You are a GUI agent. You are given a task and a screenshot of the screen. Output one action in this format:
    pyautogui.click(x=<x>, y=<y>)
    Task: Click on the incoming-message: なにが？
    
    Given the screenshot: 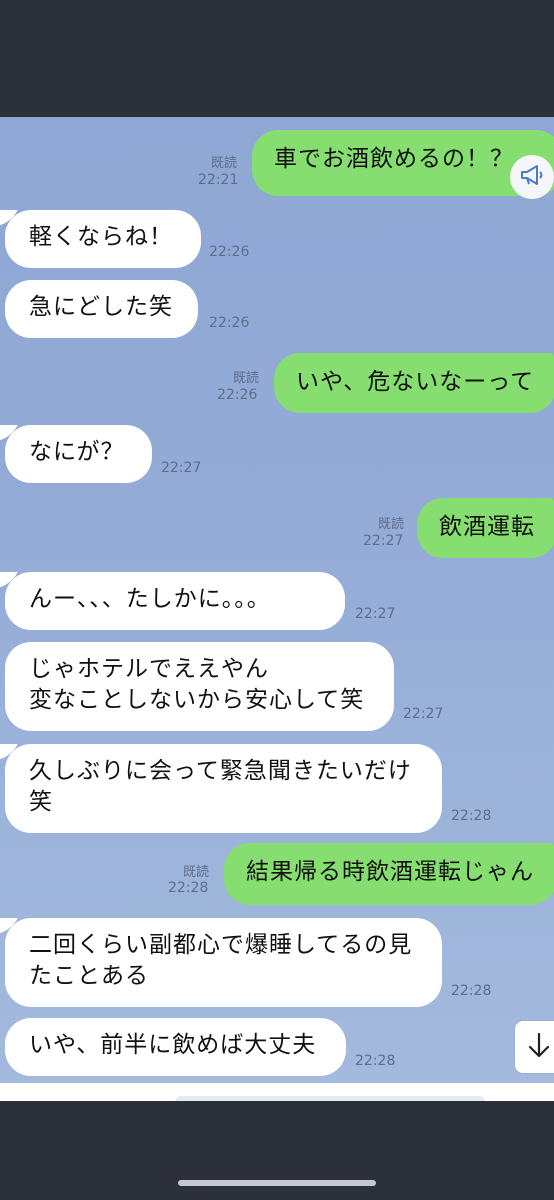 What is the action you would take?
    pyautogui.click(x=78, y=454)
    